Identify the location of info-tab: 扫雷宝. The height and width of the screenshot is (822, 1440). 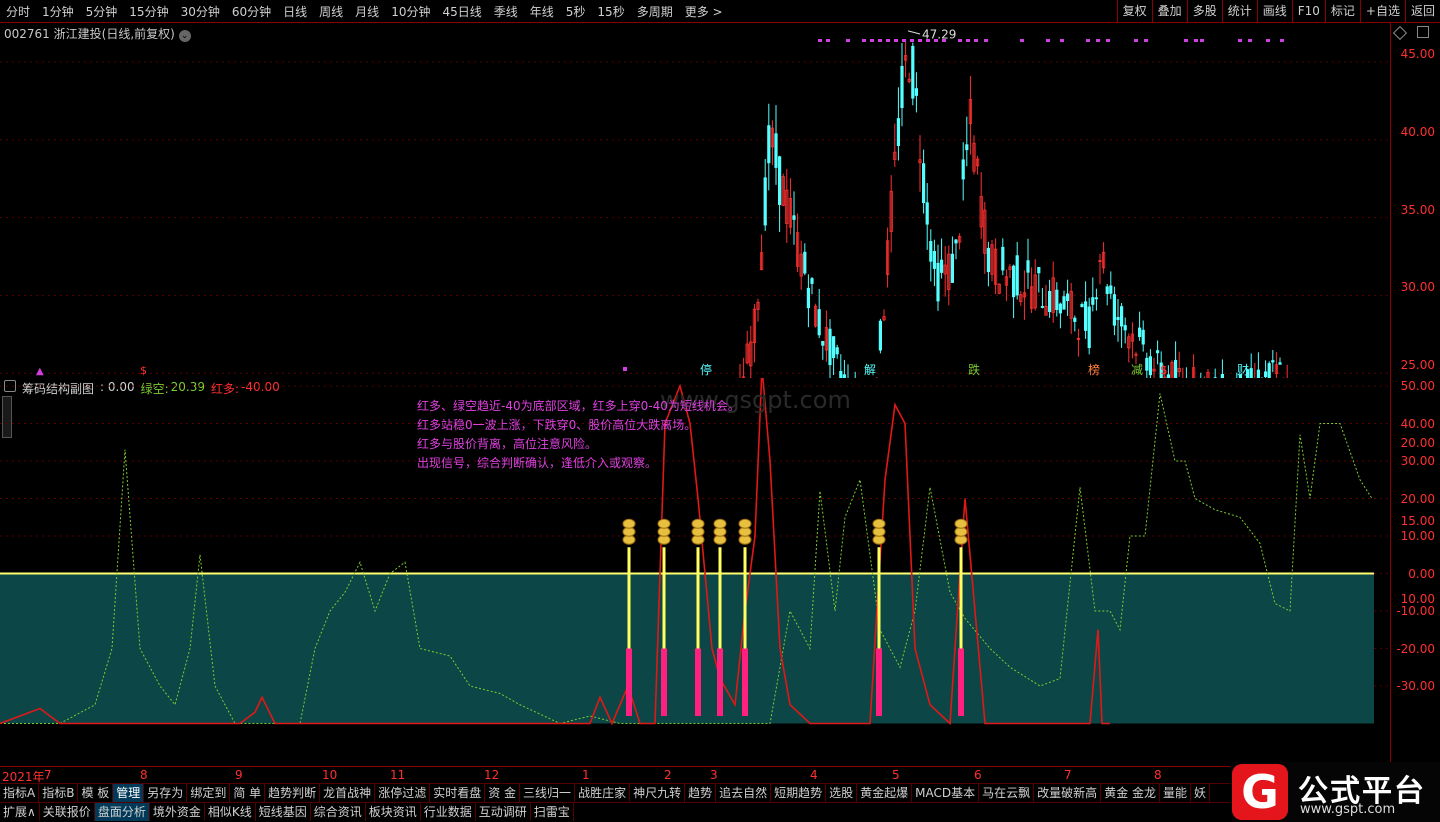
(552, 812).